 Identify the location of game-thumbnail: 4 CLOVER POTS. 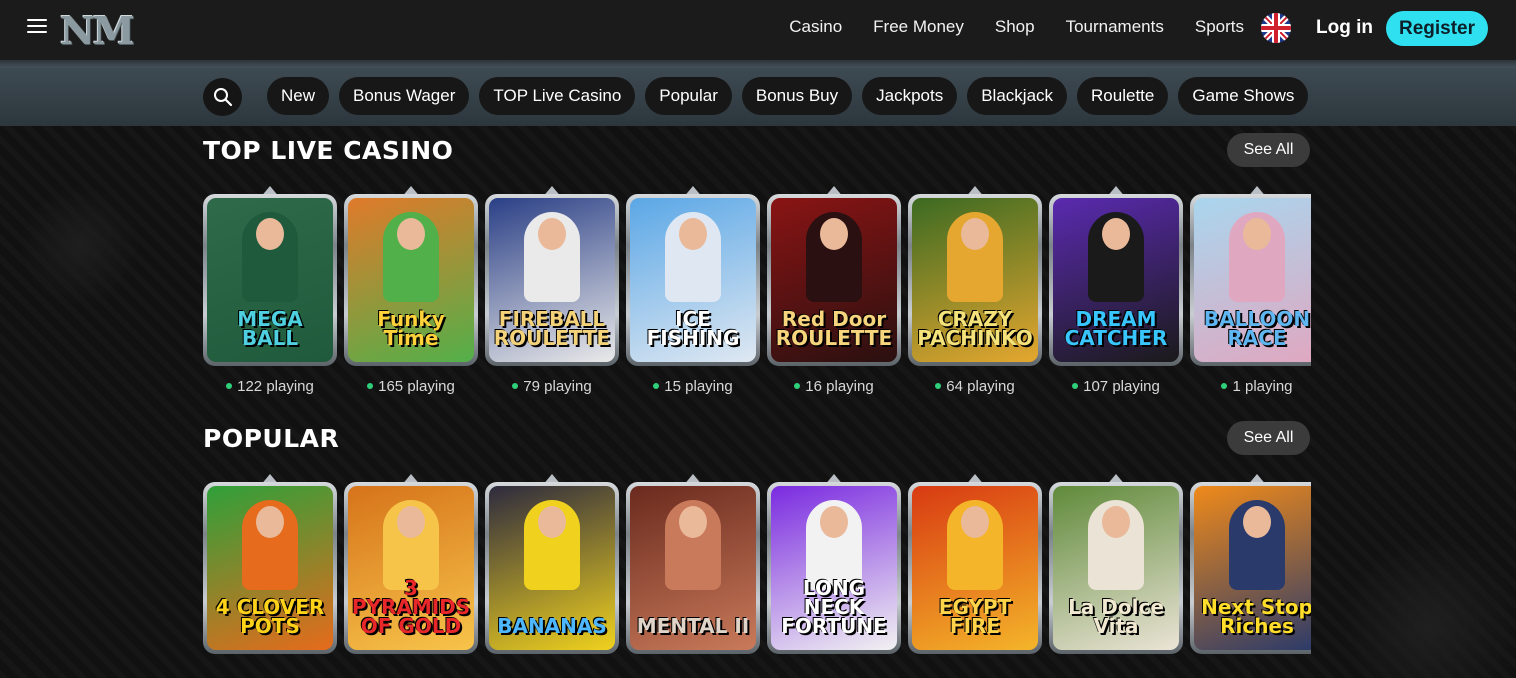
(270, 568).